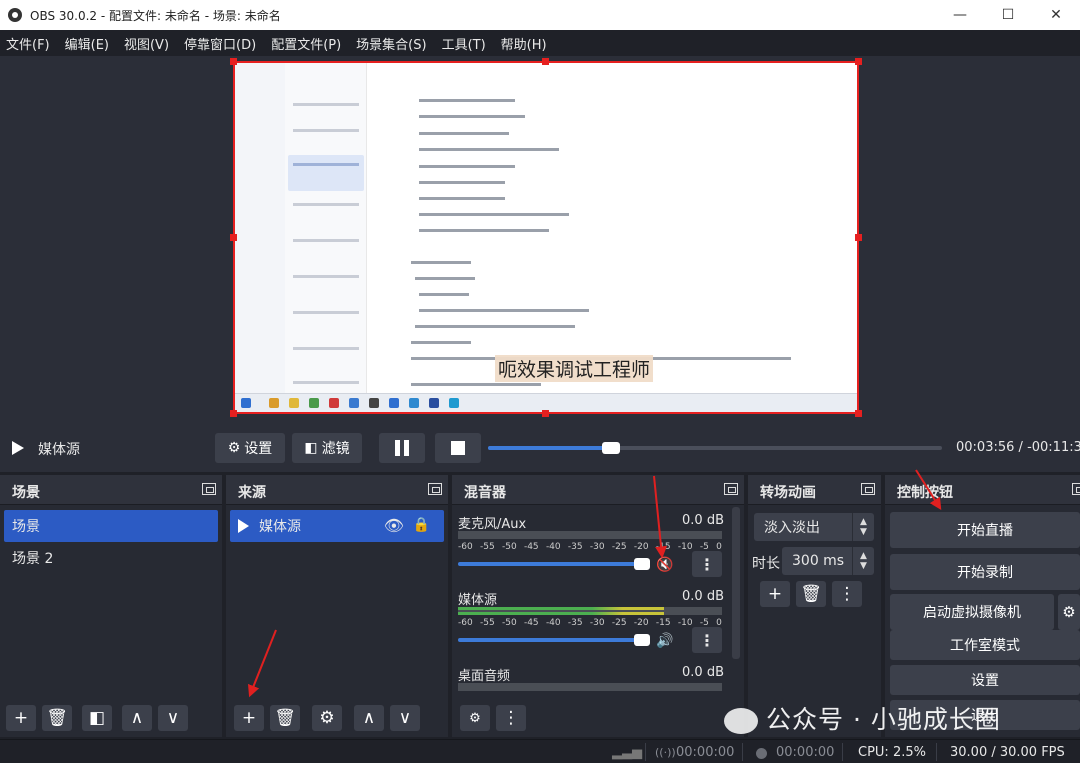 The image size is (1080, 763). Describe the element at coordinates (925, 493) in the screenshot. I see `controls-title: 控制按钮` at that location.